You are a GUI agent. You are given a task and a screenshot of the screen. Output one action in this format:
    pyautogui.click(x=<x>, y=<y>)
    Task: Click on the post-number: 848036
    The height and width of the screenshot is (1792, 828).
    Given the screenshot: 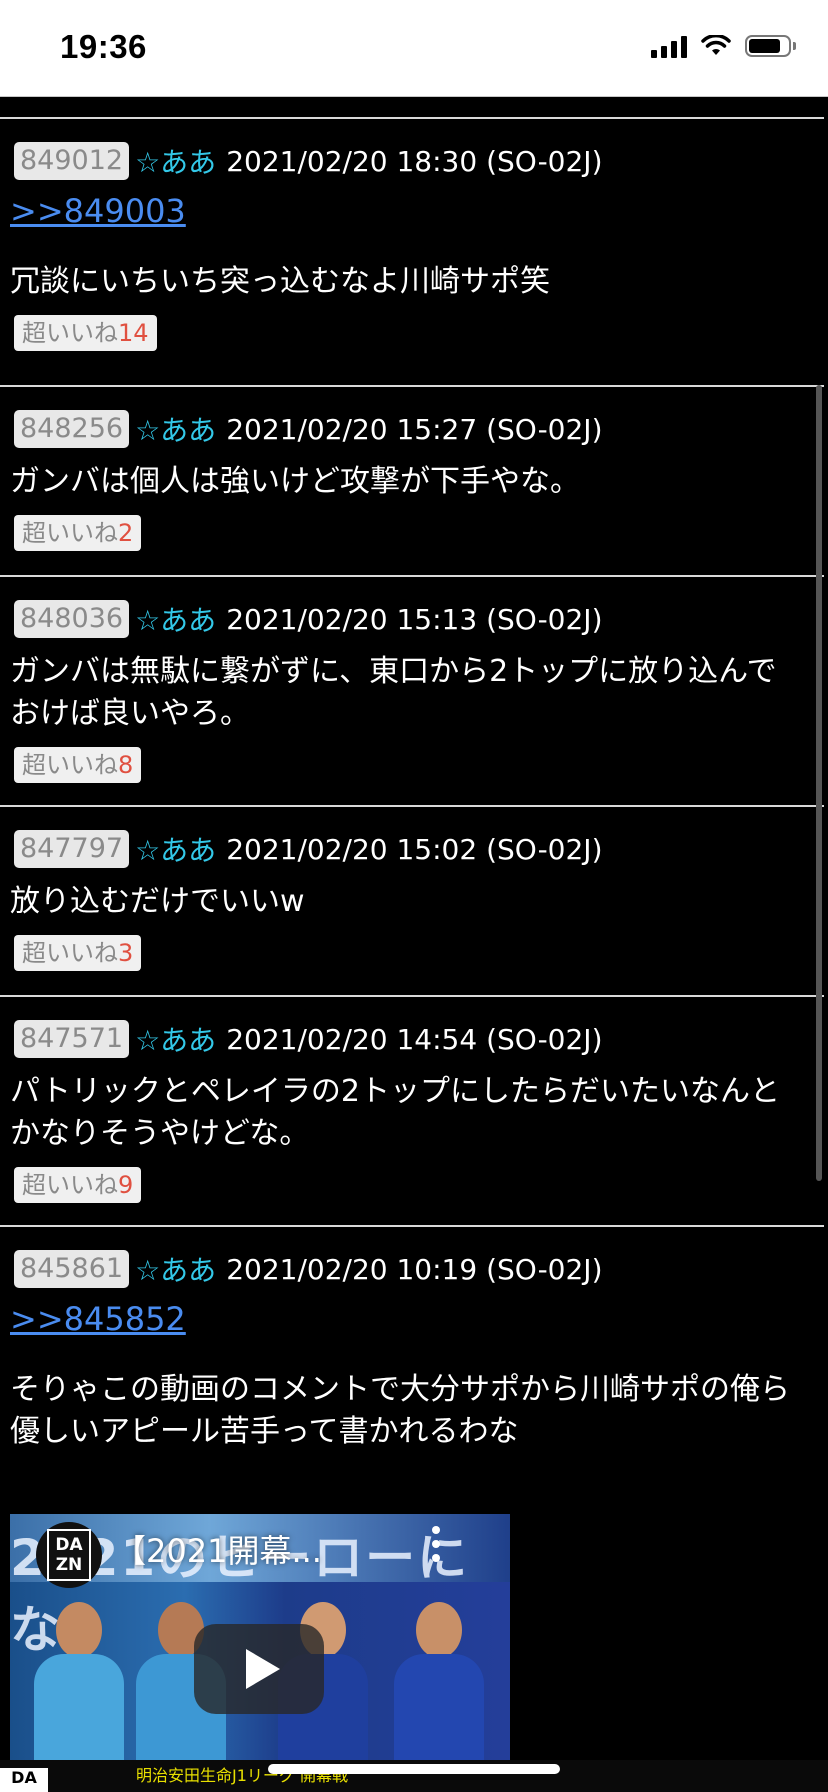 What is the action you would take?
    pyautogui.click(x=72, y=619)
    